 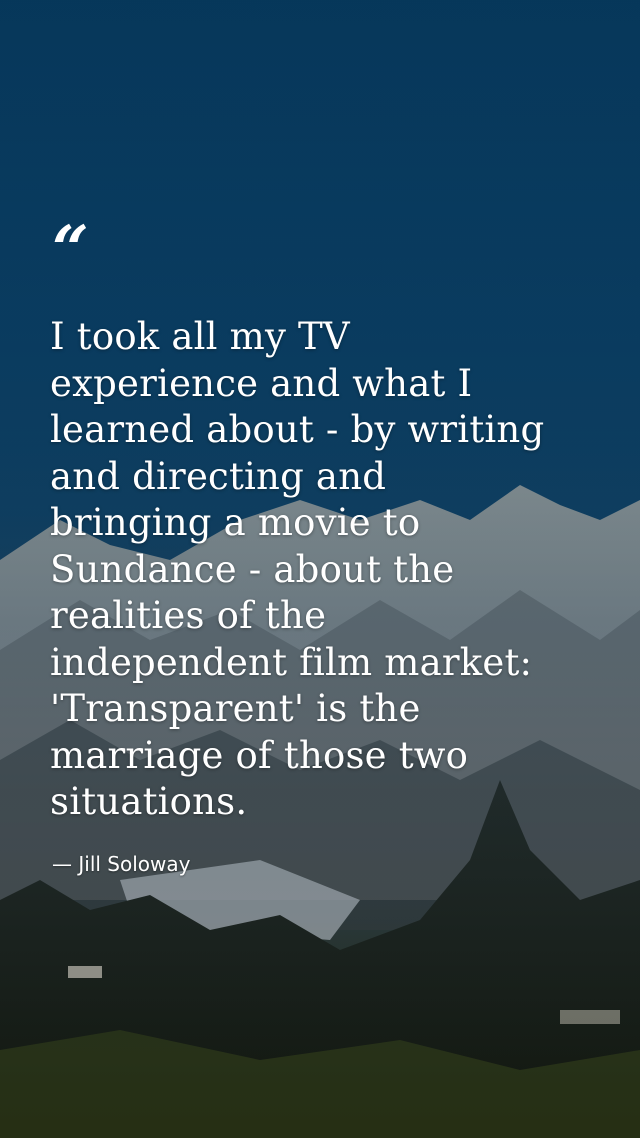 What do you see at coordinates (297, 429) in the screenshot?
I see `quote-line: learned about - by writing` at bounding box center [297, 429].